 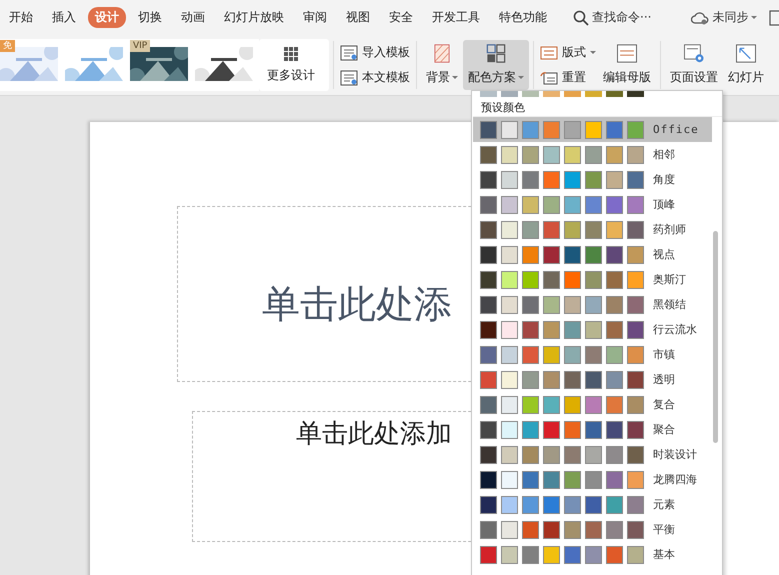 I want to click on layout-button: 版式, so click(x=568, y=52).